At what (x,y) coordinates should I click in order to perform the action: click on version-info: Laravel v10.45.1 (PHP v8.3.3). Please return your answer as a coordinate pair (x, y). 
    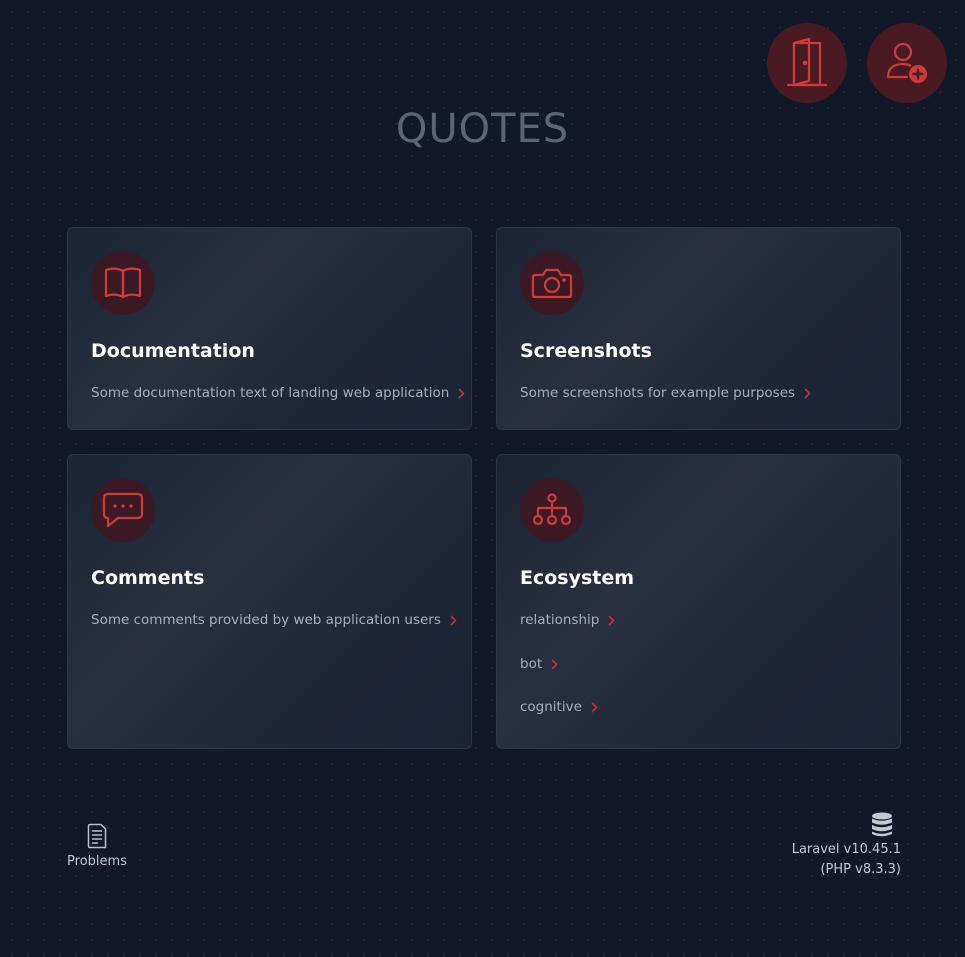
    Looking at the image, I should click on (846, 846).